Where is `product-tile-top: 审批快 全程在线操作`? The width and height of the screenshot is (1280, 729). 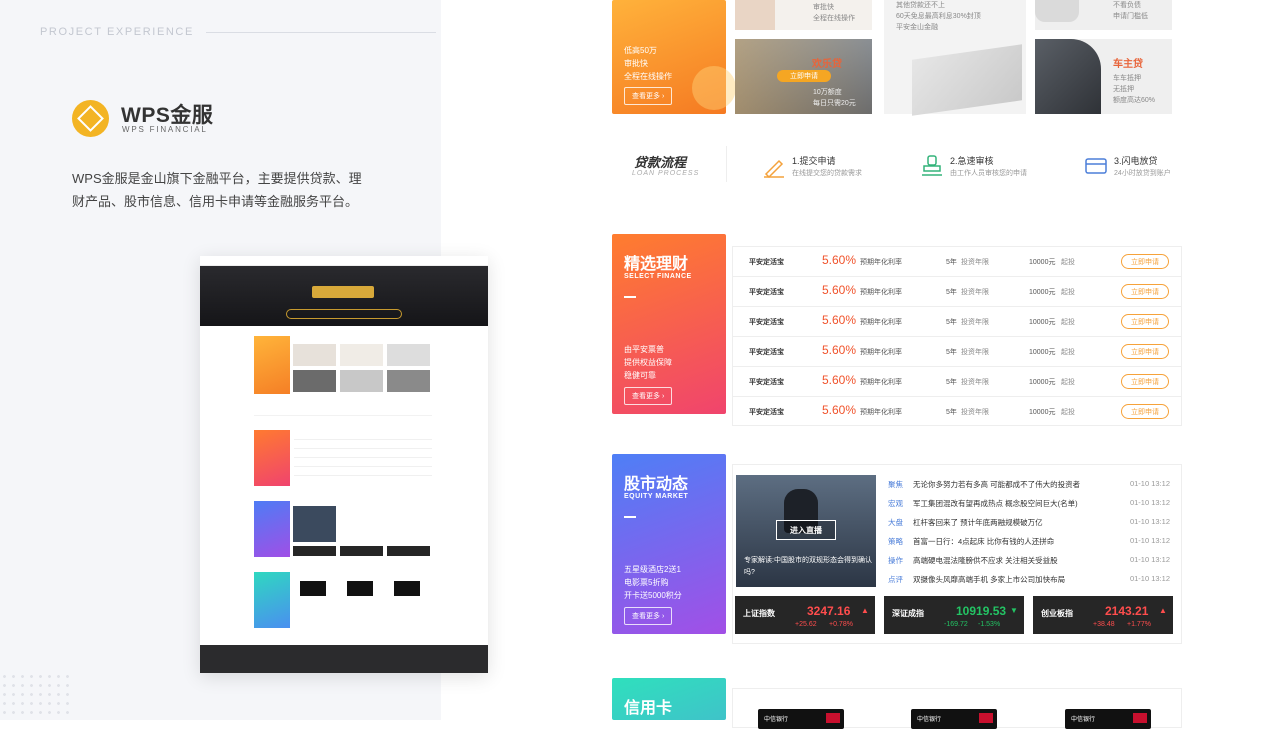
product-tile-top: 审批快 全程在线操作 is located at coordinates (803, 15).